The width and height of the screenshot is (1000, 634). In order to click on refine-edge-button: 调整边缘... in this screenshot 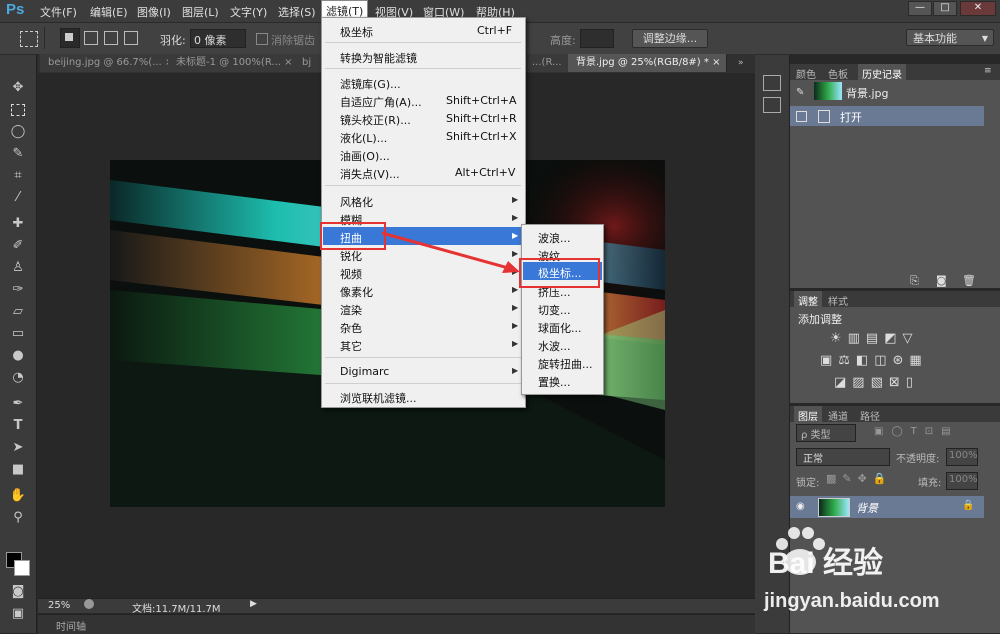, I will do `click(670, 38)`.